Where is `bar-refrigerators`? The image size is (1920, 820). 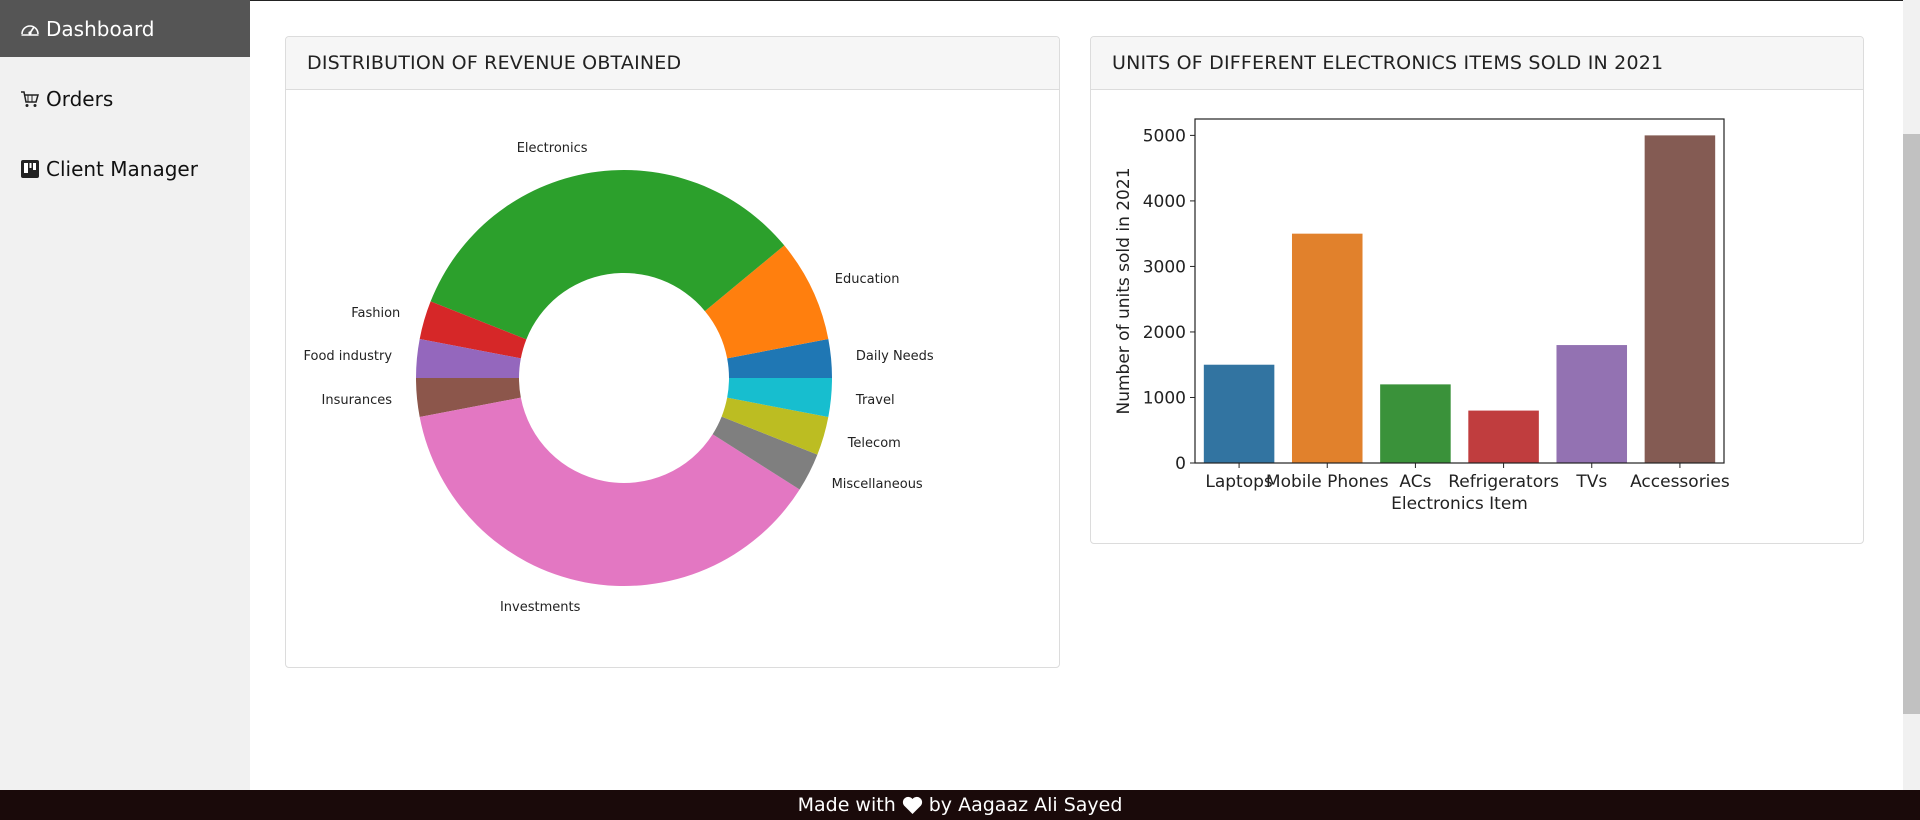
bar-refrigerators is located at coordinates (1503, 436).